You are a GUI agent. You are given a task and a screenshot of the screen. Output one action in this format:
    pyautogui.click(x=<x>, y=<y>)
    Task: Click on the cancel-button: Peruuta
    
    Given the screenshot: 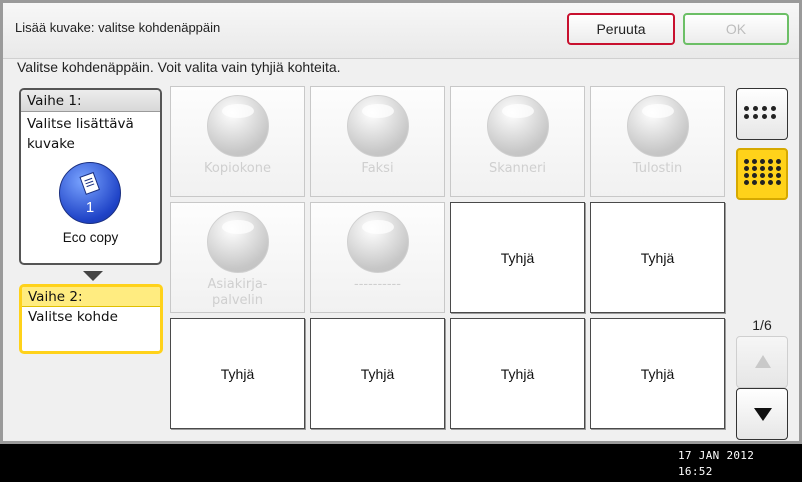 What is the action you would take?
    pyautogui.click(x=621, y=29)
    